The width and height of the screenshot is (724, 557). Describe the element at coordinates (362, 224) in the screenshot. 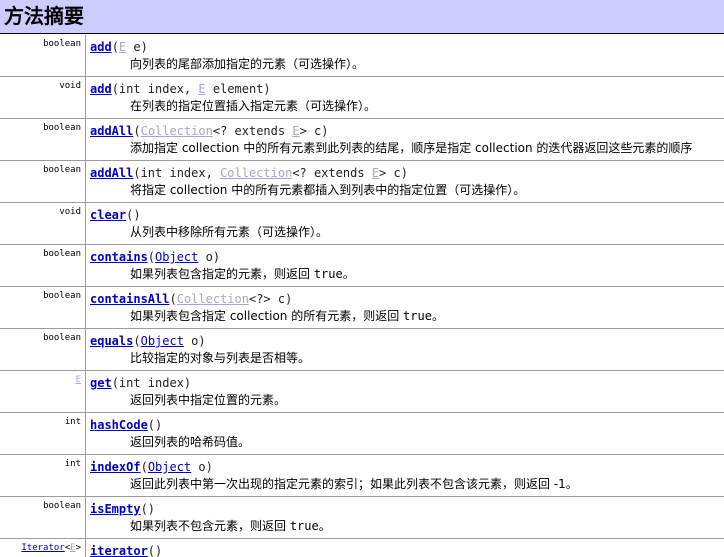

I see `method-row: void clear() 从列表中移除所有元素（可选操作）。` at that location.